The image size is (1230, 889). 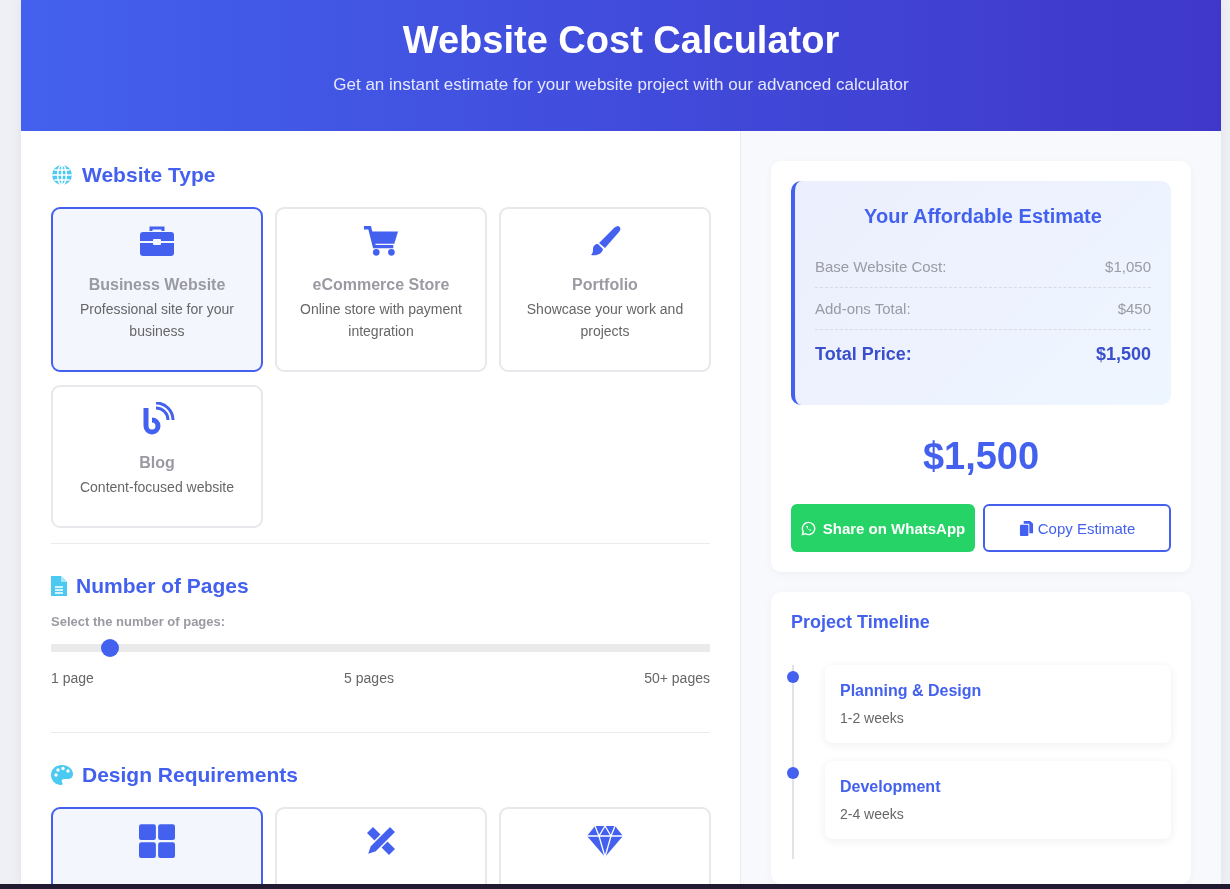 What do you see at coordinates (911, 691) in the screenshot?
I see `step-name: Planning & Design` at bounding box center [911, 691].